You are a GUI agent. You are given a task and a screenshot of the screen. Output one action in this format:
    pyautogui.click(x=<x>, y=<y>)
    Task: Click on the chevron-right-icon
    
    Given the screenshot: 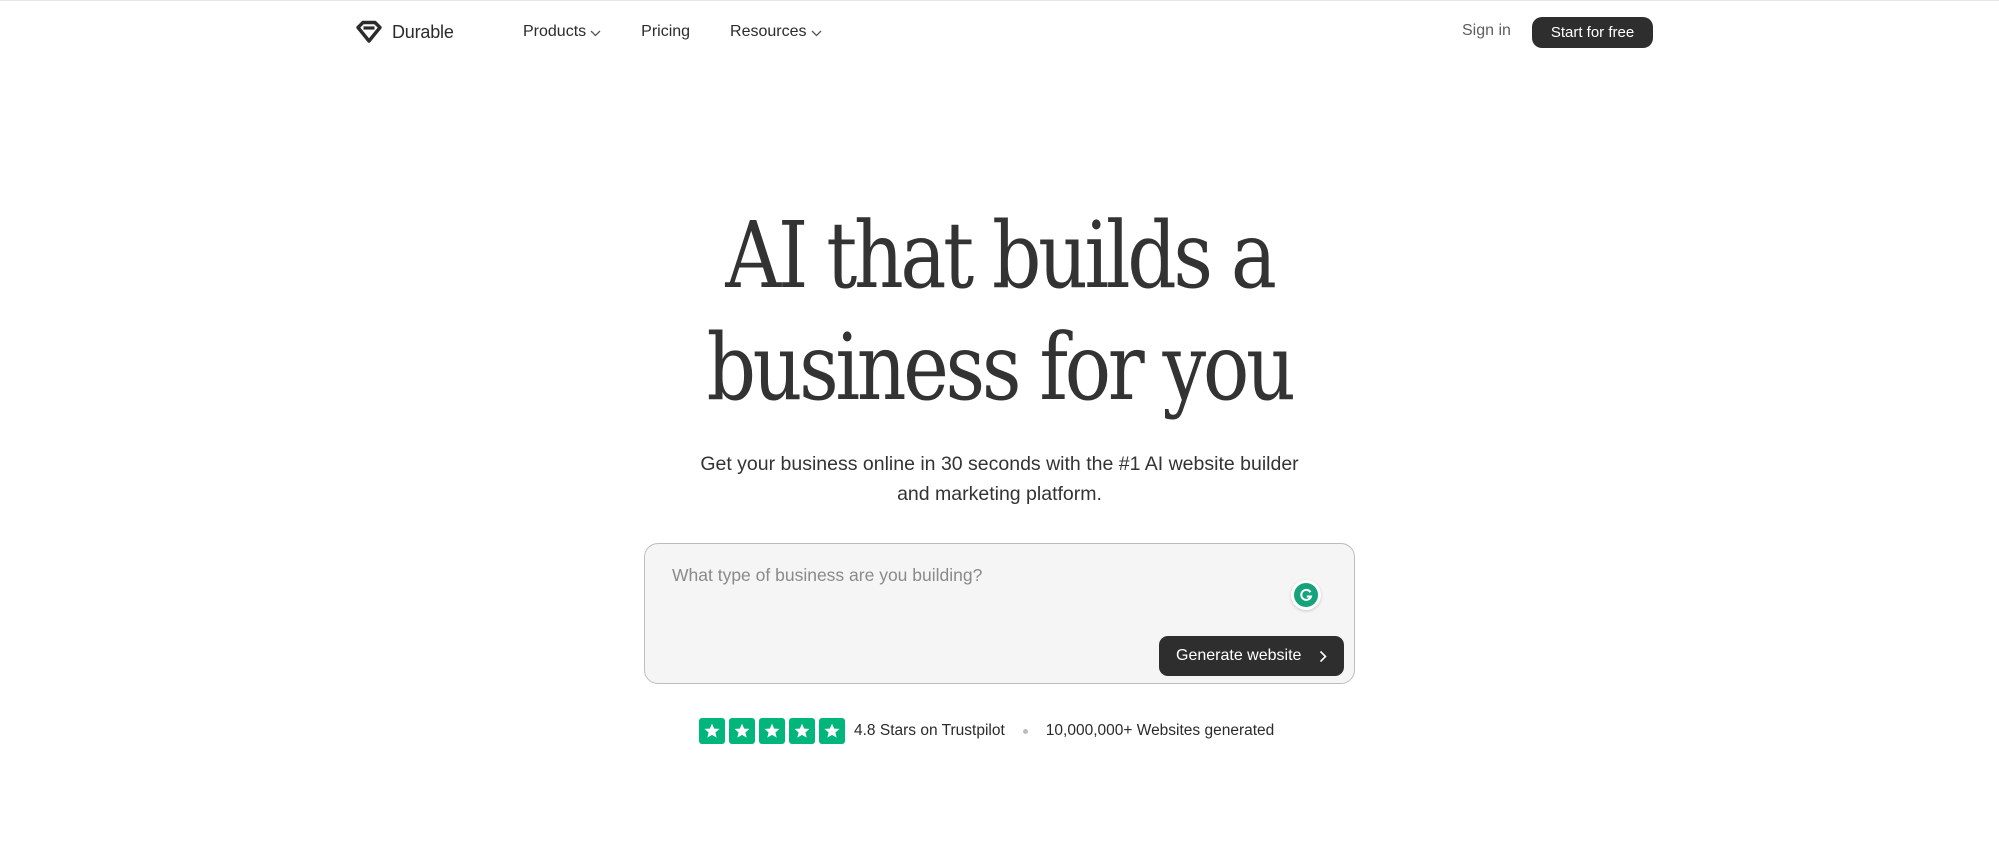 What is the action you would take?
    pyautogui.click(x=1324, y=656)
    